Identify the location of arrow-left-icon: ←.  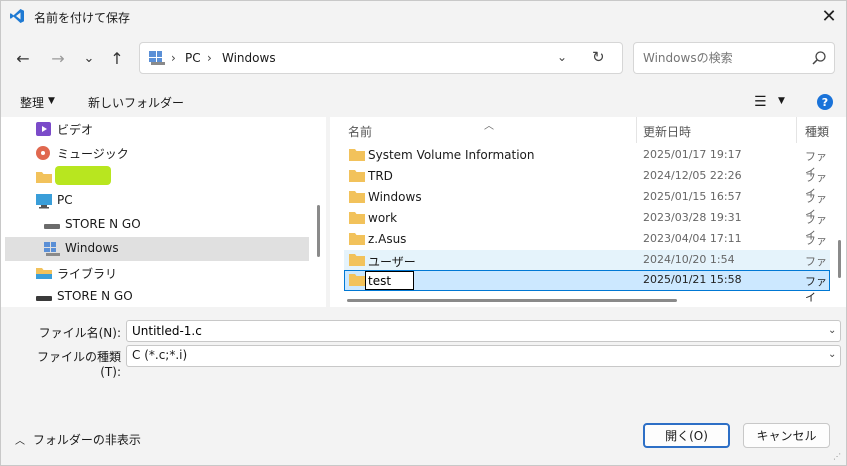
(23, 58).